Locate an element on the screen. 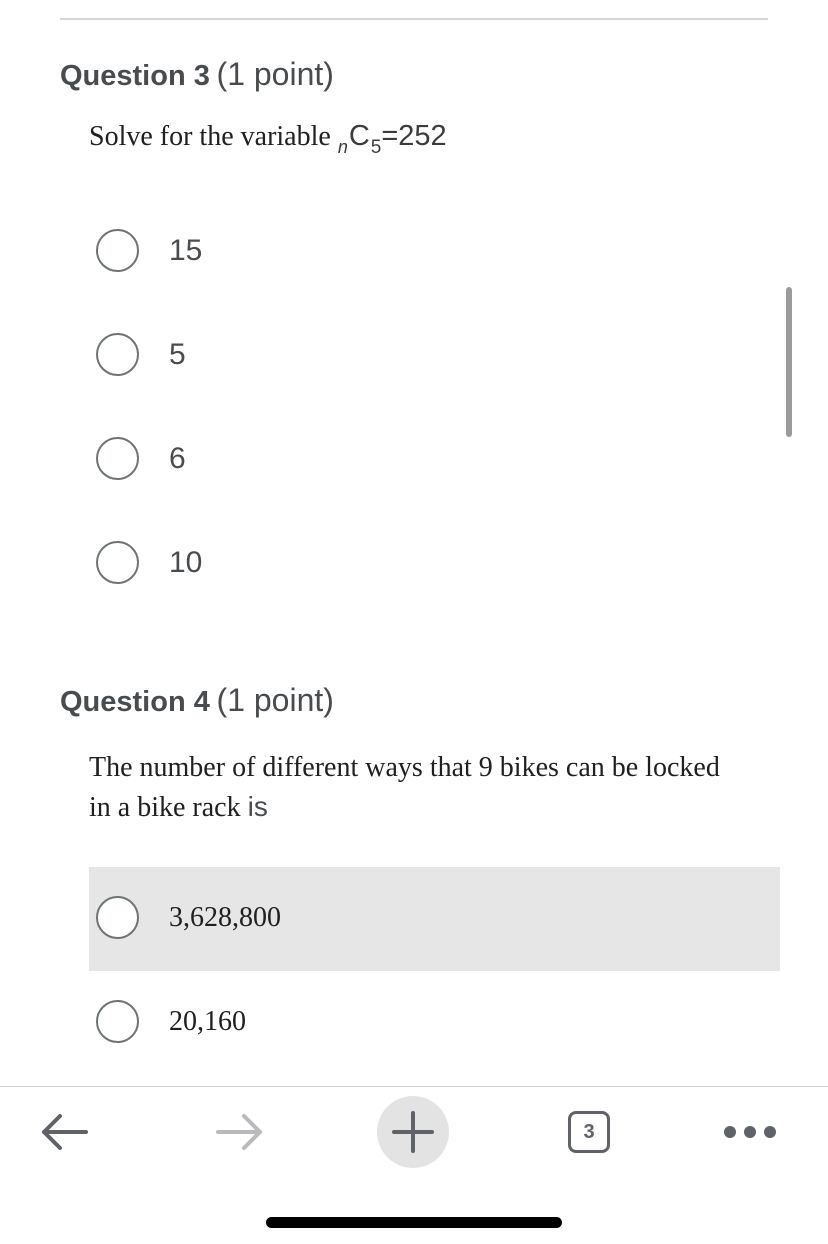 This screenshot has height=1244, width=828. q4-option-2: 20,160 is located at coordinates (434, 1023).